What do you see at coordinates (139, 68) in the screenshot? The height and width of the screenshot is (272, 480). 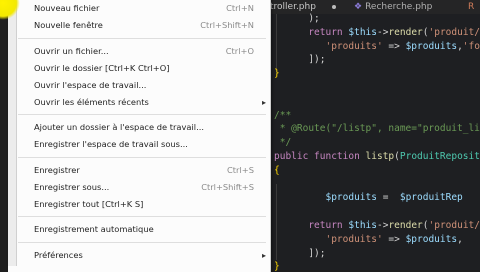 I see `menu-item: Ouvrir le dossier [Ctrl+K Ctrl+O]` at bounding box center [139, 68].